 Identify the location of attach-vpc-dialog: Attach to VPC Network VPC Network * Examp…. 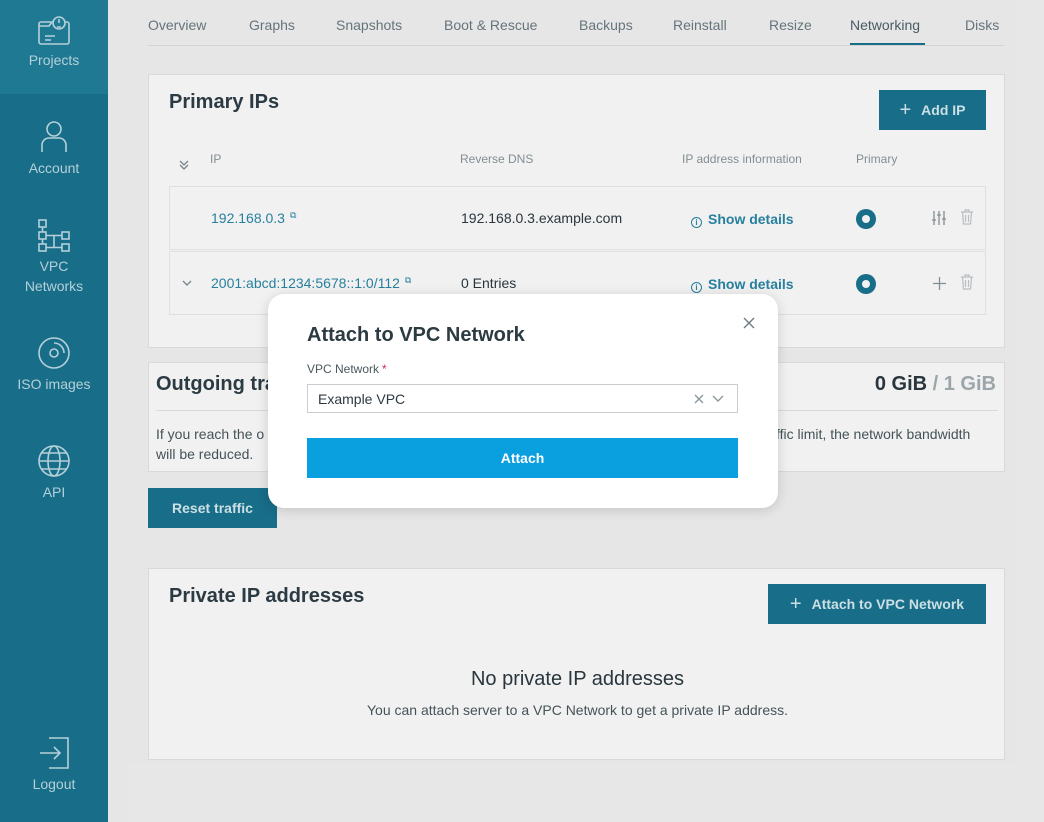
(523, 401).